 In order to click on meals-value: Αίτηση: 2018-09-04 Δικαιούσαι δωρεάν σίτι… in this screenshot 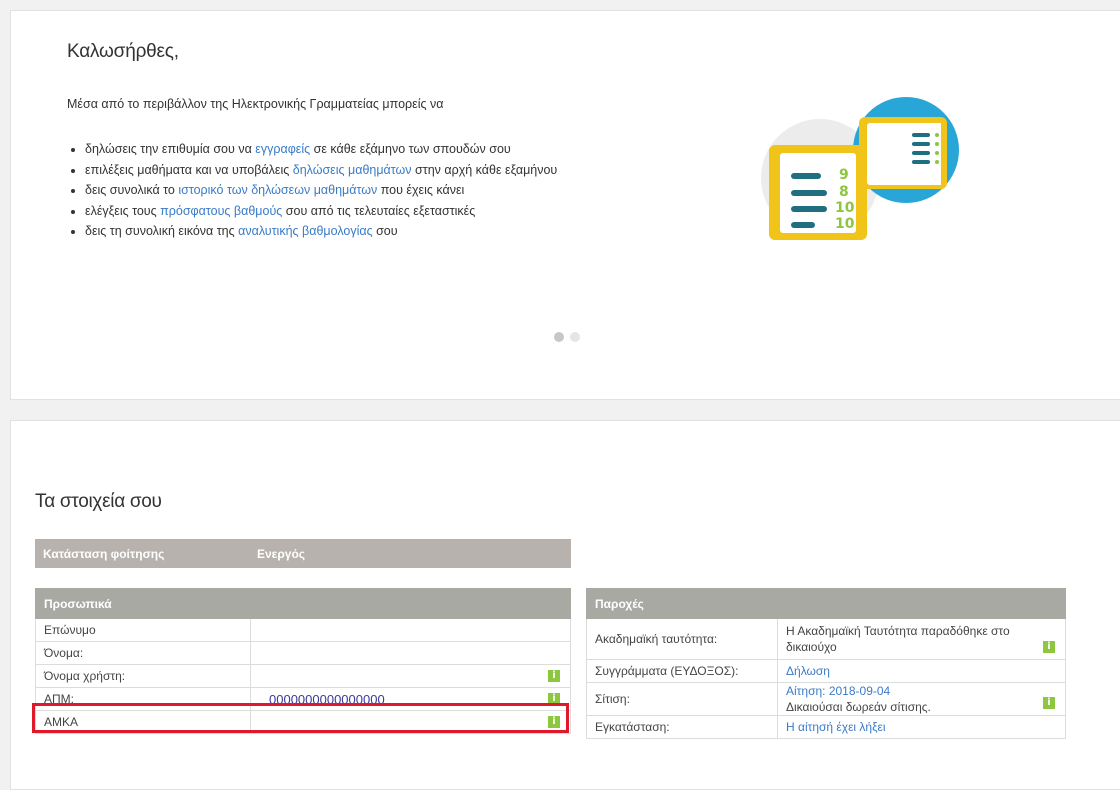, I will do `click(921, 699)`.